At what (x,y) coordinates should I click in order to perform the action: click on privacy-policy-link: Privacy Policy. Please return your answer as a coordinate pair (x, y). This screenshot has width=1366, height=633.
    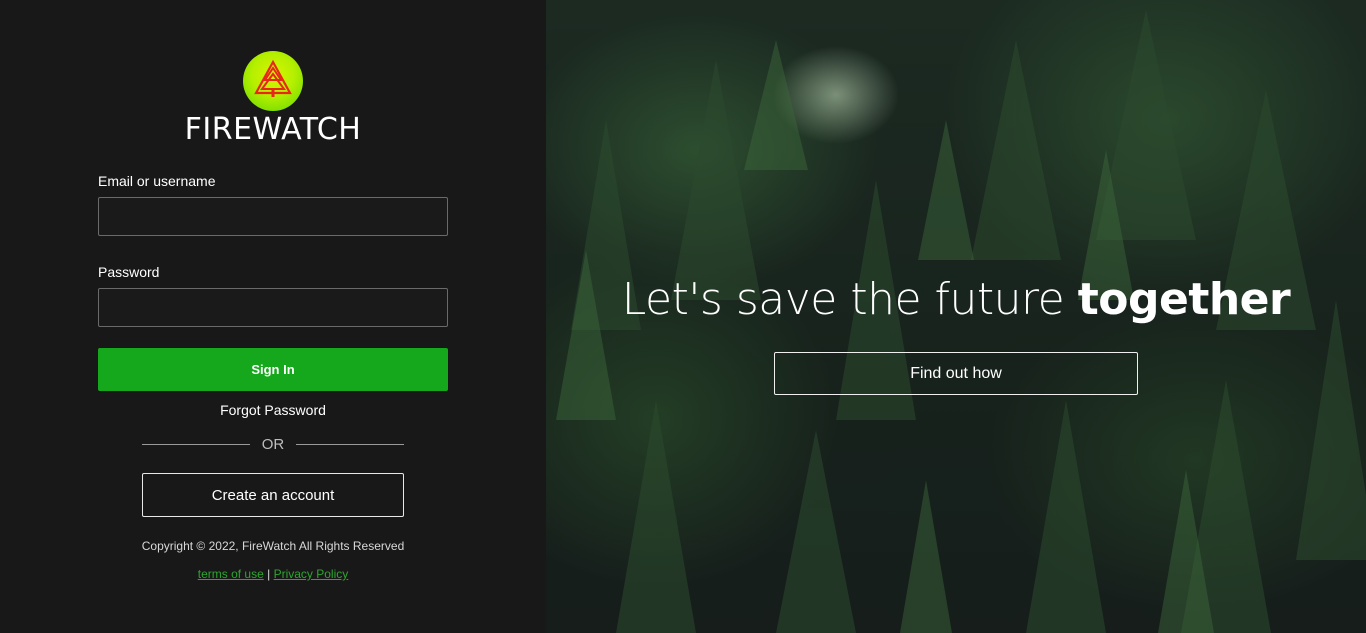
    Looking at the image, I should click on (311, 574).